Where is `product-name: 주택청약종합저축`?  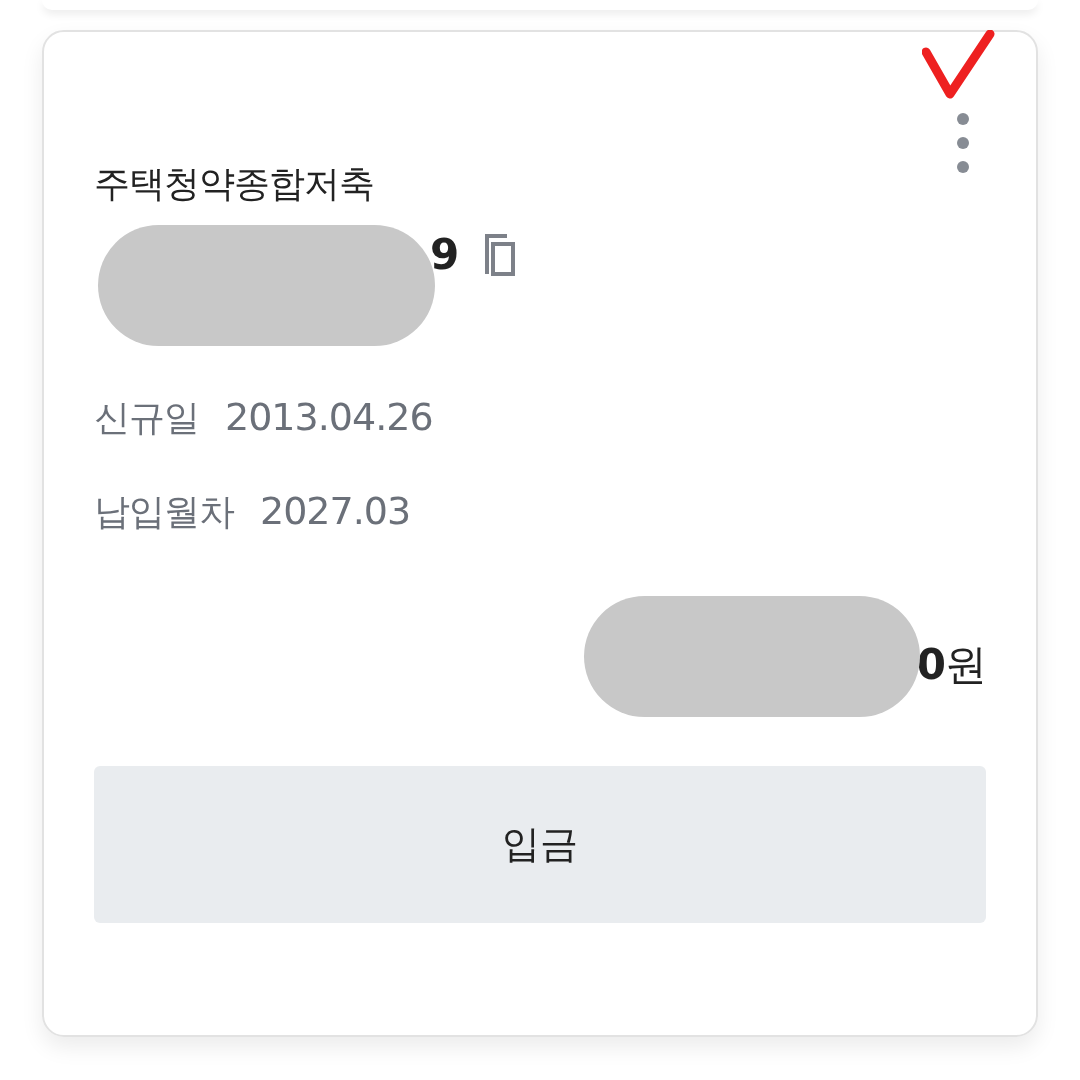 product-name: 주택청약종합저축 is located at coordinates (234, 184).